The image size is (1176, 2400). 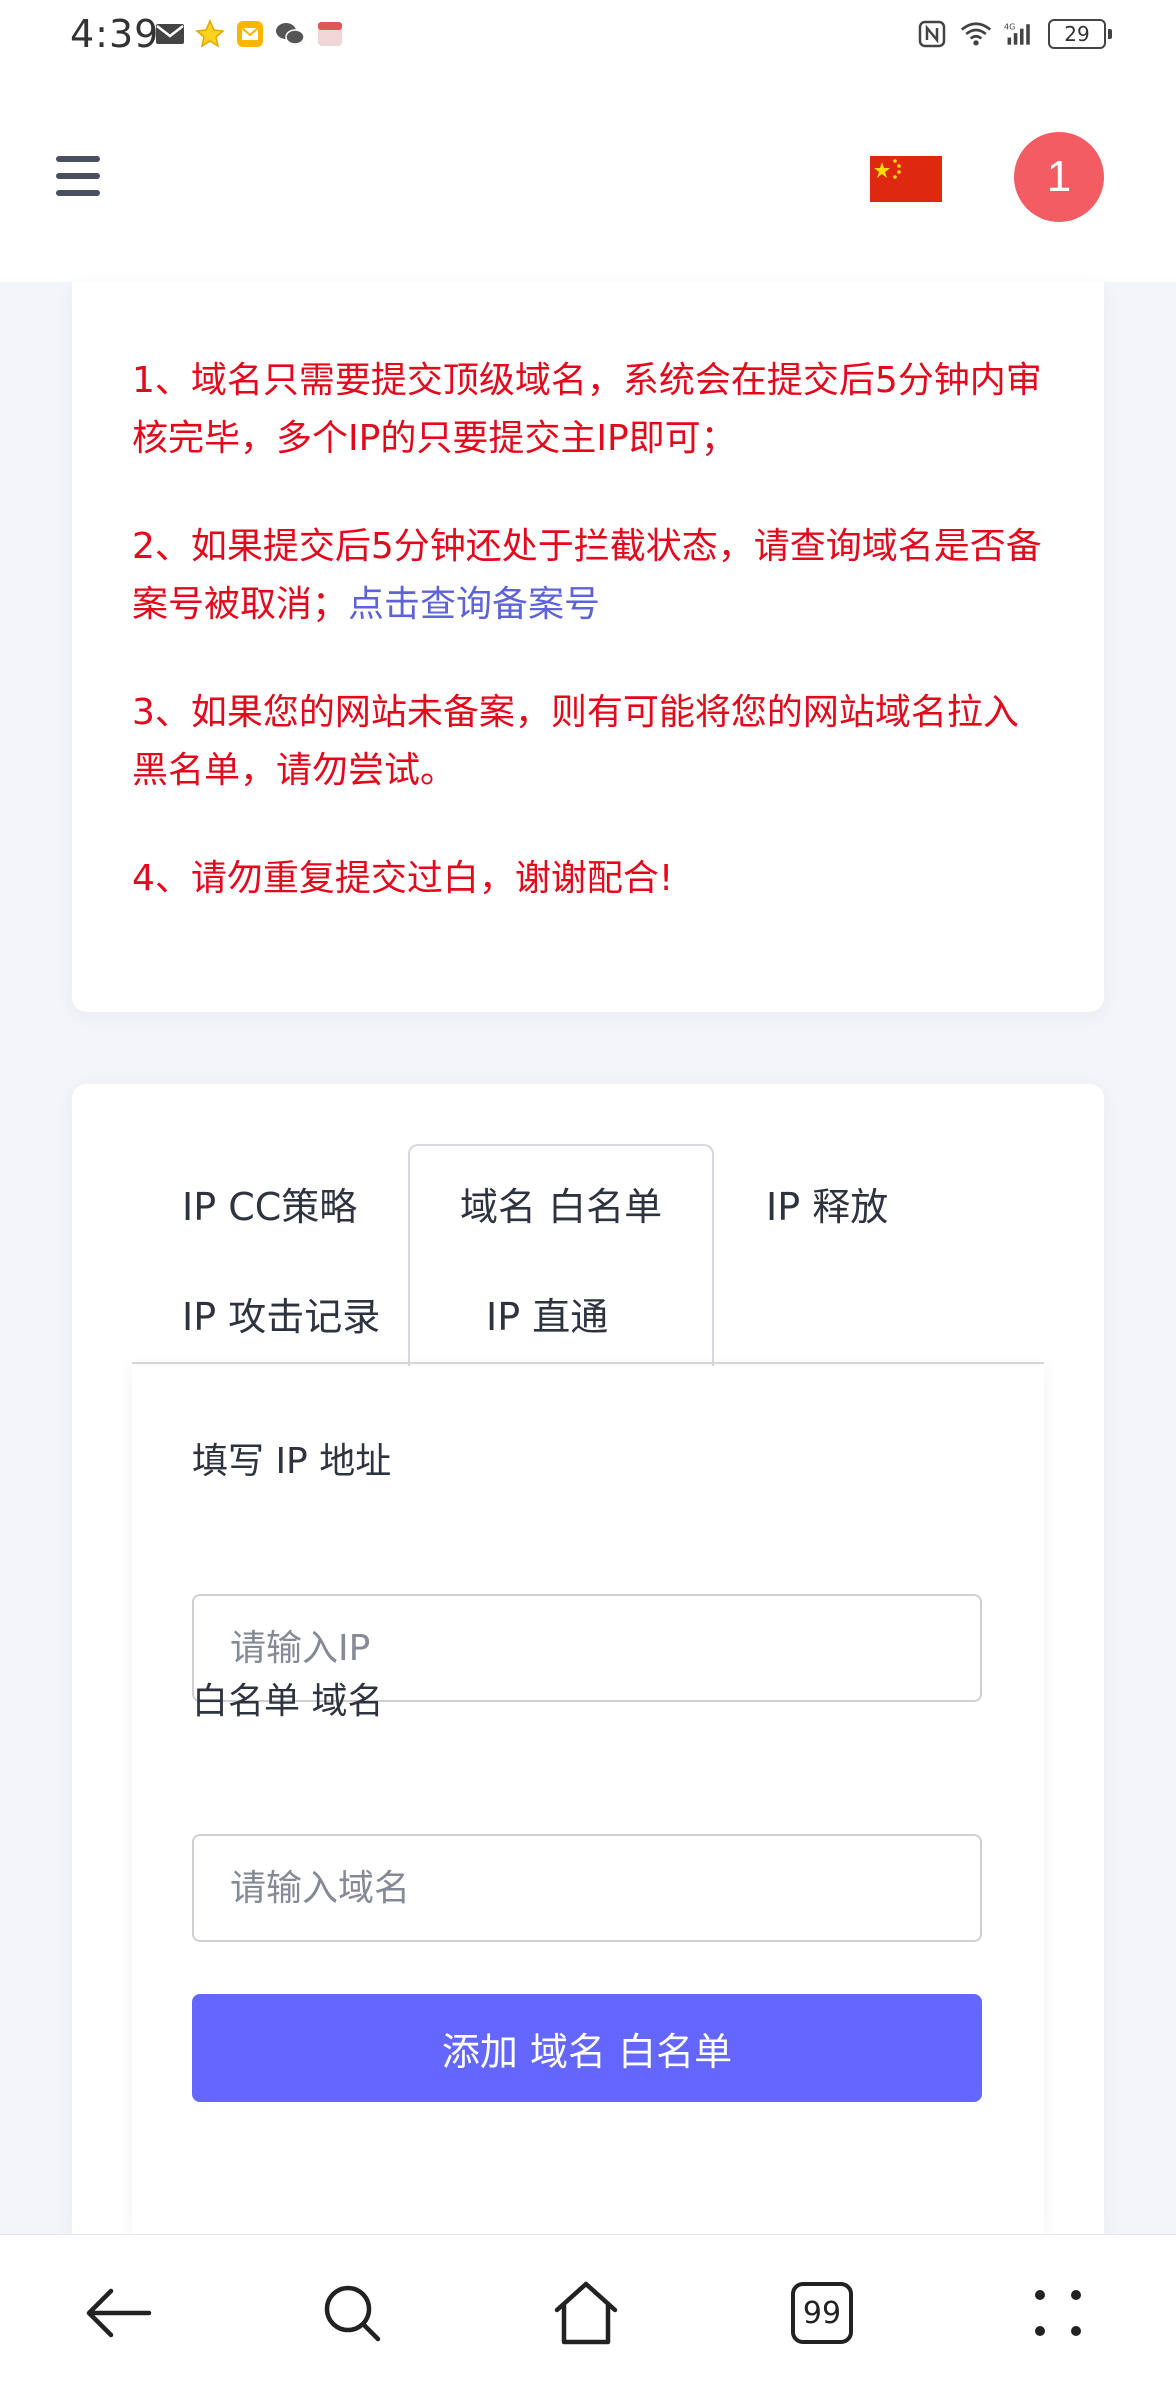 I want to click on calendar-app-icon, so click(x=330, y=34).